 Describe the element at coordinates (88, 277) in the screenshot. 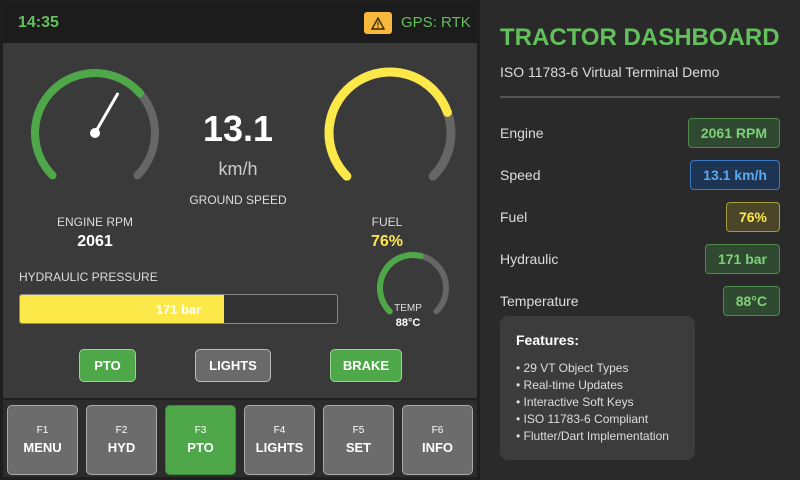

I see `hydraulic-pressure-label: HYDRAULIC PRESSURE` at that location.